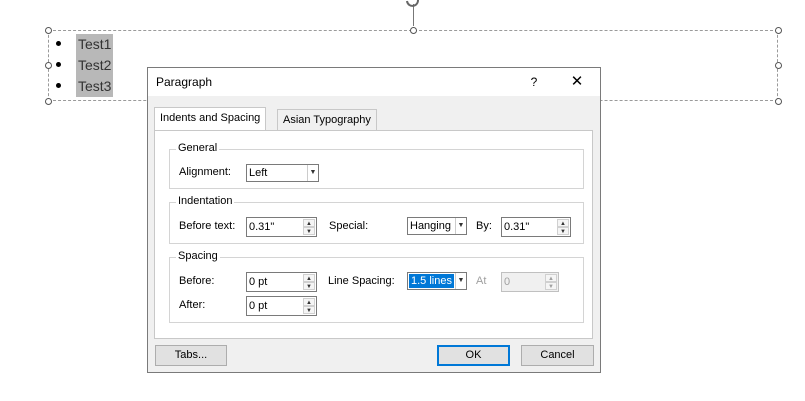 This screenshot has width=805, height=401. I want to click on by-value: 0.31", so click(517, 227).